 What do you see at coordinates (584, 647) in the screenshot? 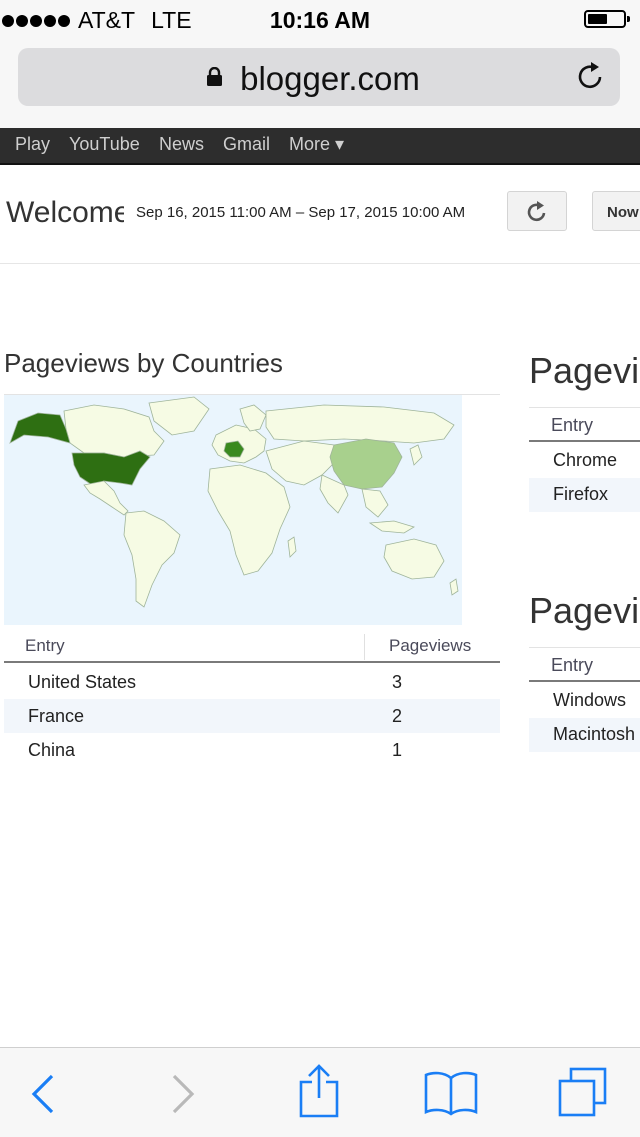
I see `os-title-rule` at bounding box center [584, 647].